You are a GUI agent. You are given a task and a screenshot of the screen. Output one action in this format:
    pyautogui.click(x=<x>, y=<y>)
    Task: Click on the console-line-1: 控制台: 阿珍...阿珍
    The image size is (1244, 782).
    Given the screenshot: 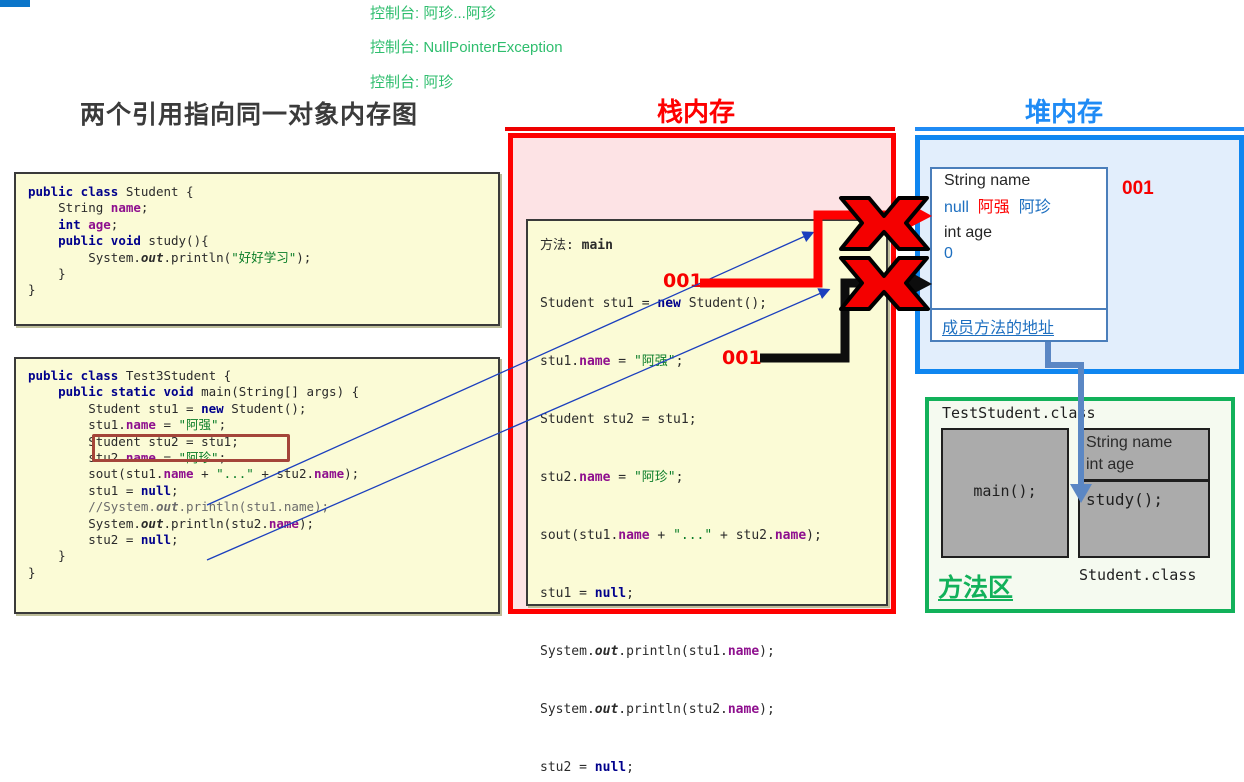 What is the action you would take?
    pyautogui.click(x=433, y=12)
    